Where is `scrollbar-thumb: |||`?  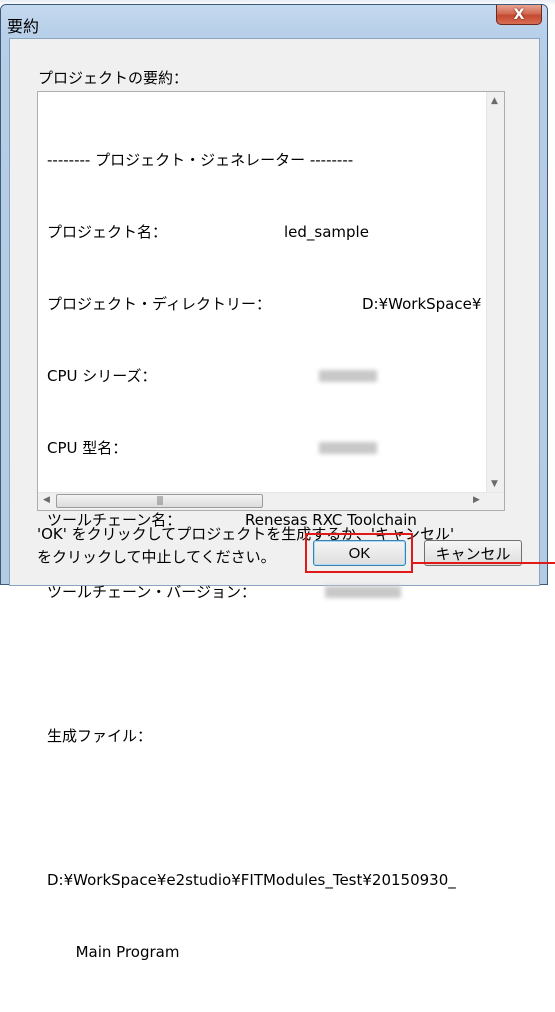
scrollbar-thumb: ||| is located at coordinates (159, 501).